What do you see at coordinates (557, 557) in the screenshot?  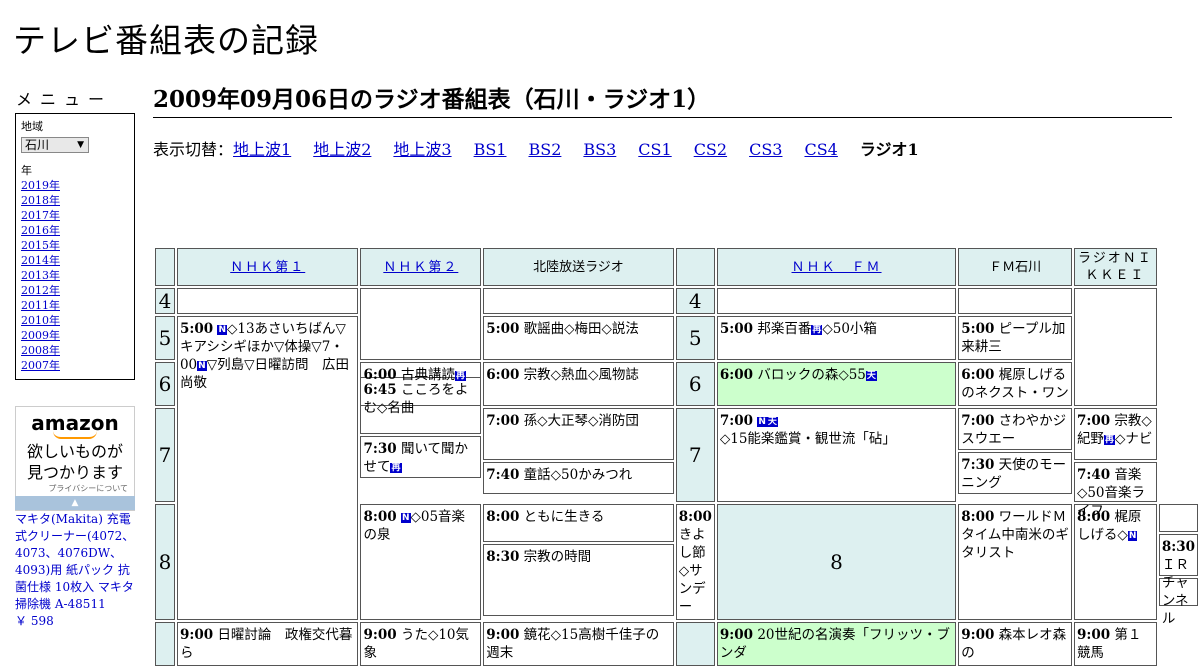 I see `program-title: 宗教の時間` at bounding box center [557, 557].